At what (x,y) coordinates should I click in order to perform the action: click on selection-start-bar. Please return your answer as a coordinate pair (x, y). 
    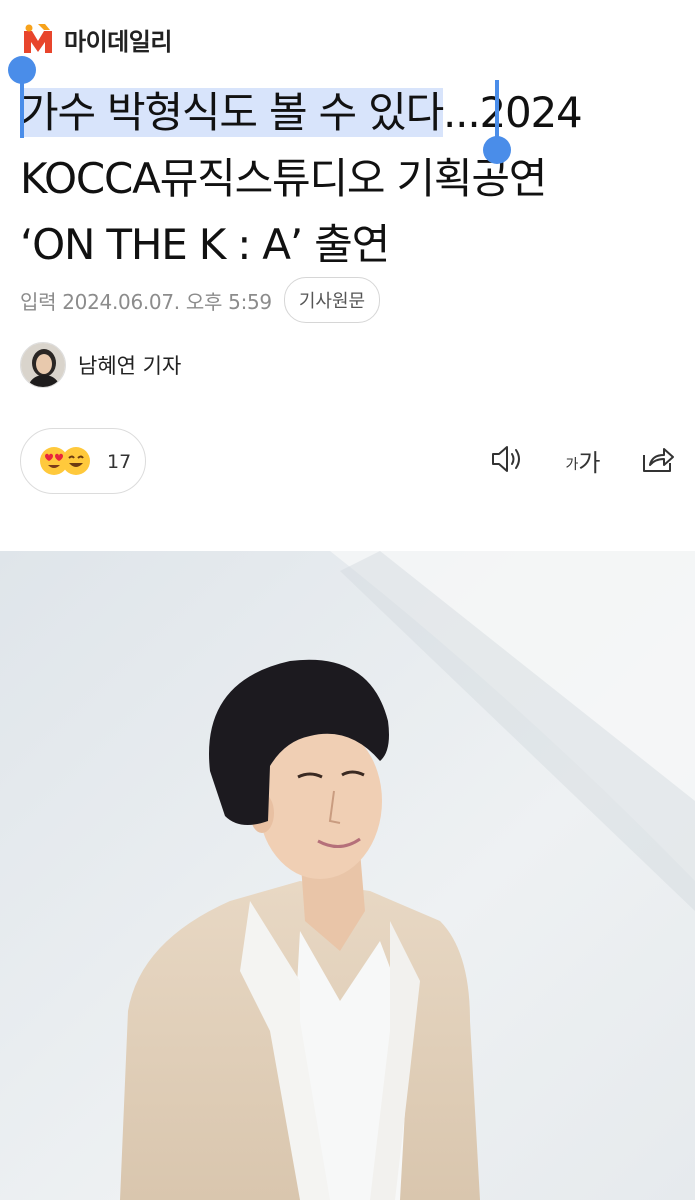
    Looking at the image, I should click on (22, 108).